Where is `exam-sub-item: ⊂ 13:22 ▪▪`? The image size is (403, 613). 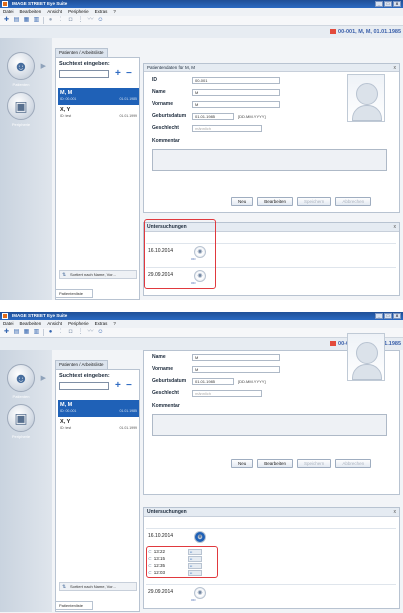 exam-sub-item: ⊂ 13:22 ▪▪ is located at coordinates (183, 552).